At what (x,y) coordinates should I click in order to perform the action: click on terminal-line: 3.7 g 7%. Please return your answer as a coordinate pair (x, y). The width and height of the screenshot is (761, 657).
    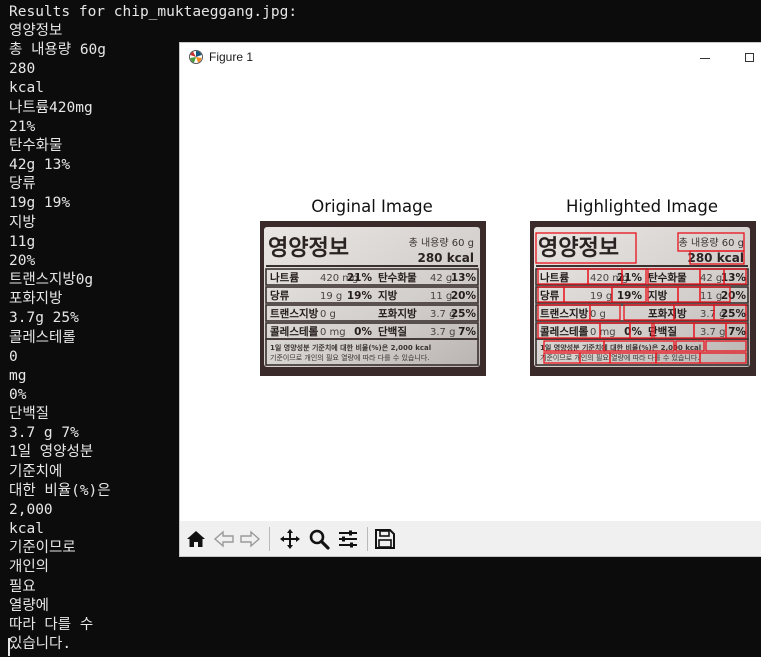
    Looking at the image, I should click on (44, 433).